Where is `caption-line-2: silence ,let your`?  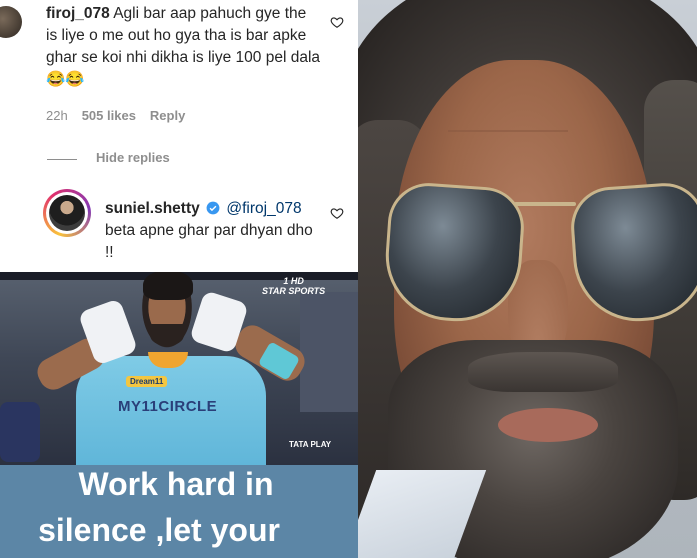
caption-line-2: silence ,let your is located at coordinates (159, 530).